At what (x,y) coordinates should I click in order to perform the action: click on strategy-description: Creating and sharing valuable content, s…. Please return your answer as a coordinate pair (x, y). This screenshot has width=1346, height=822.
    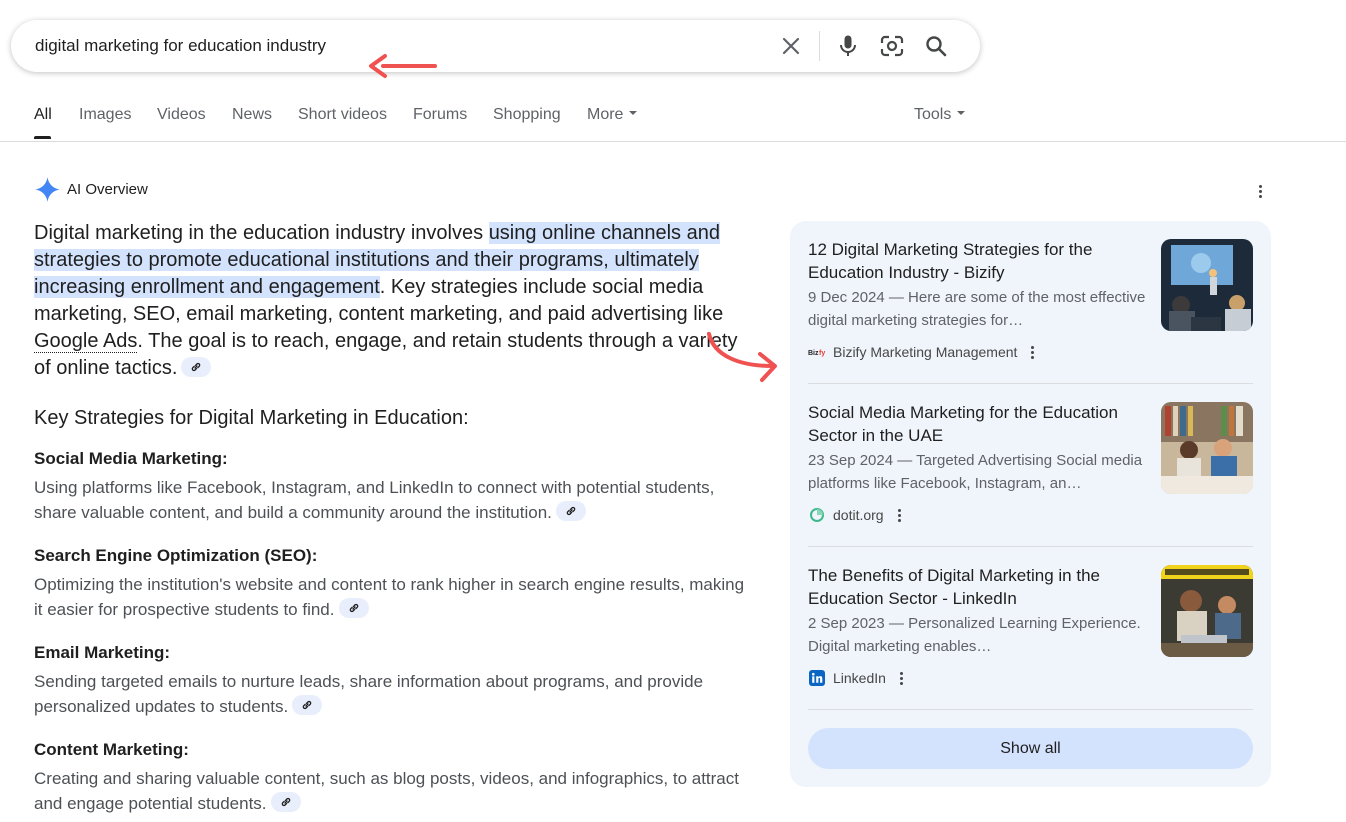
    Looking at the image, I should click on (394, 791).